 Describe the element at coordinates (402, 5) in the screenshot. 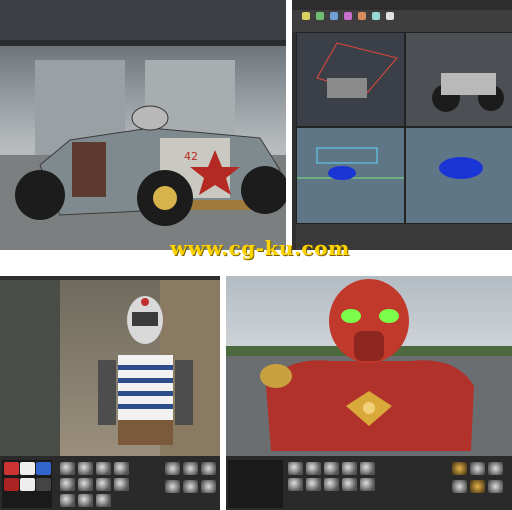

I see `menu-bar` at that location.